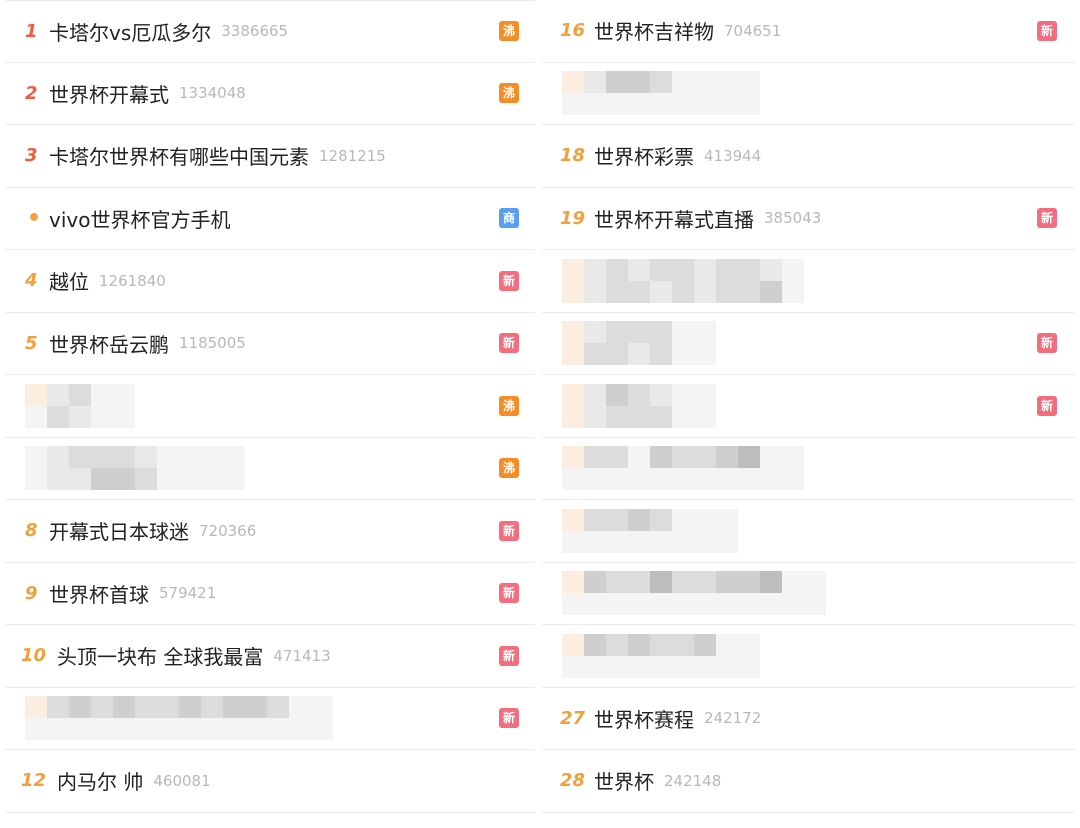 This screenshot has height=828, width=1080. What do you see at coordinates (109, 93) in the screenshot?
I see `hot-search-title: 世界杯开幕式` at bounding box center [109, 93].